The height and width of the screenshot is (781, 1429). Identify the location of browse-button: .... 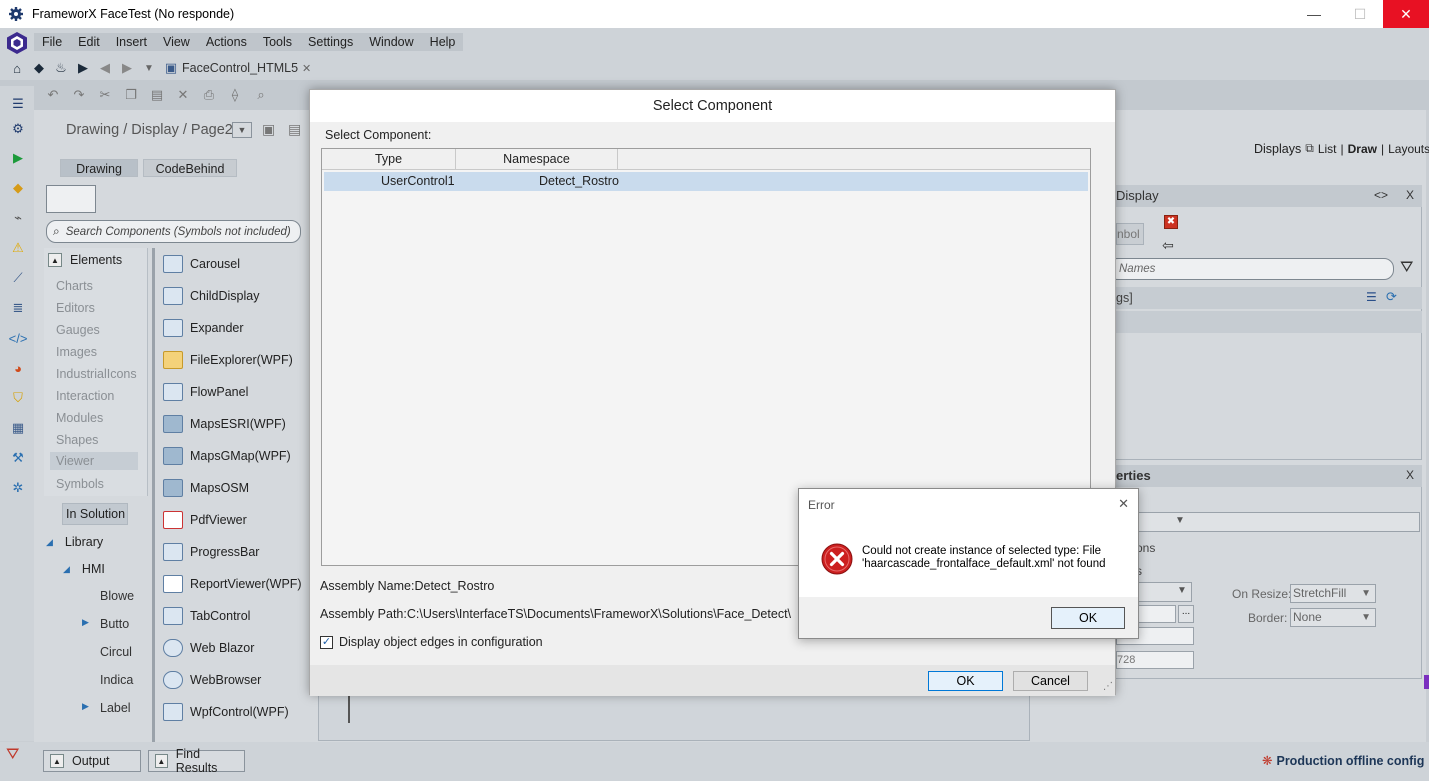
(1186, 614).